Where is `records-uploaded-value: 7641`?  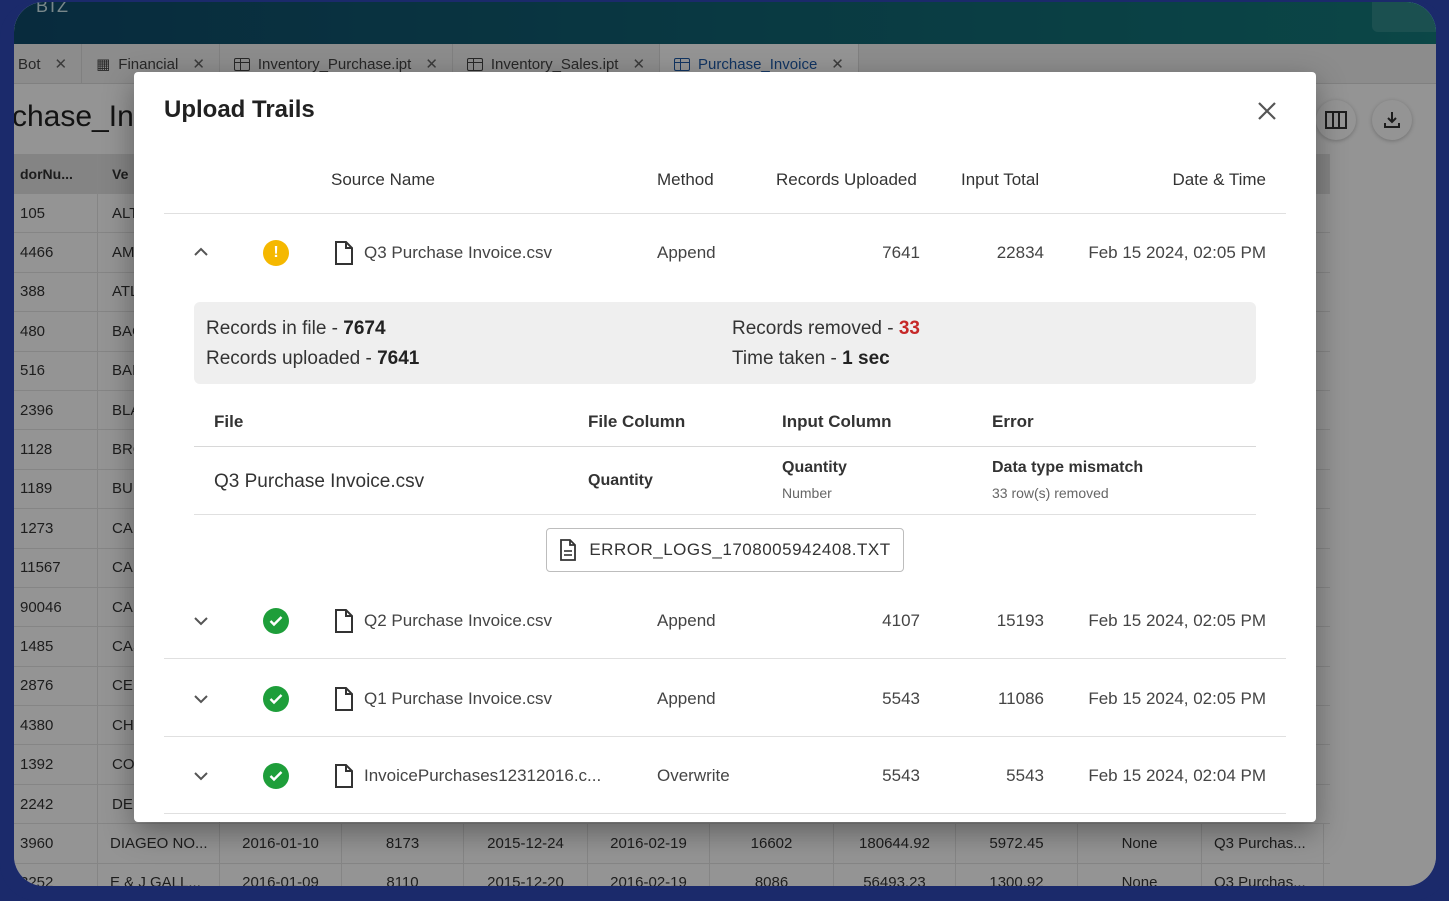
records-uploaded-value: 7641 is located at coordinates (901, 252).